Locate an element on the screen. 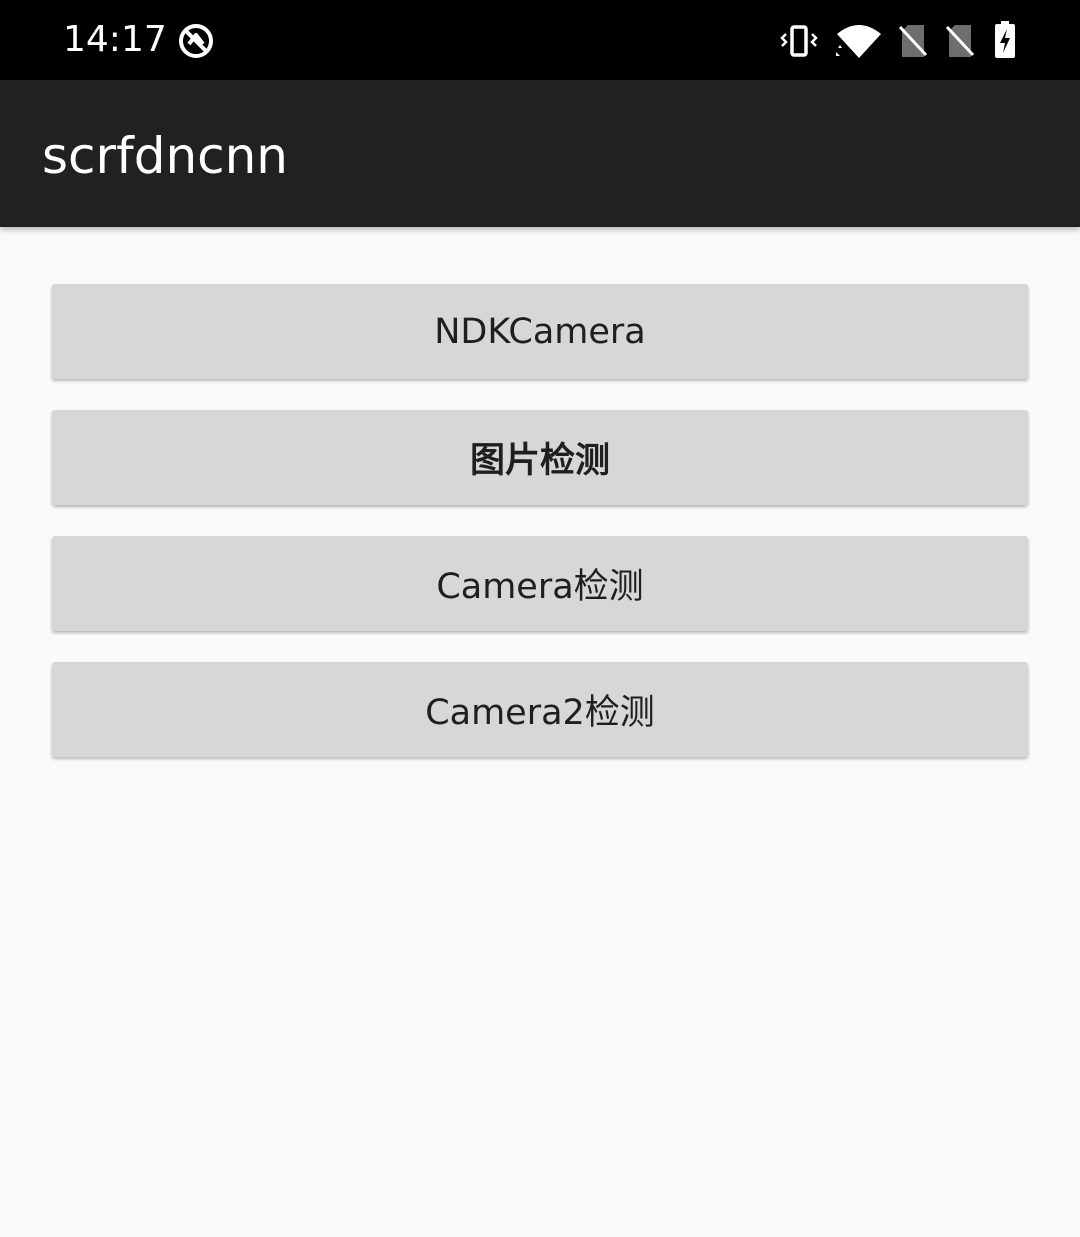  camera2-detect-button: Camera2检测 is located at coordinates (540, 709).